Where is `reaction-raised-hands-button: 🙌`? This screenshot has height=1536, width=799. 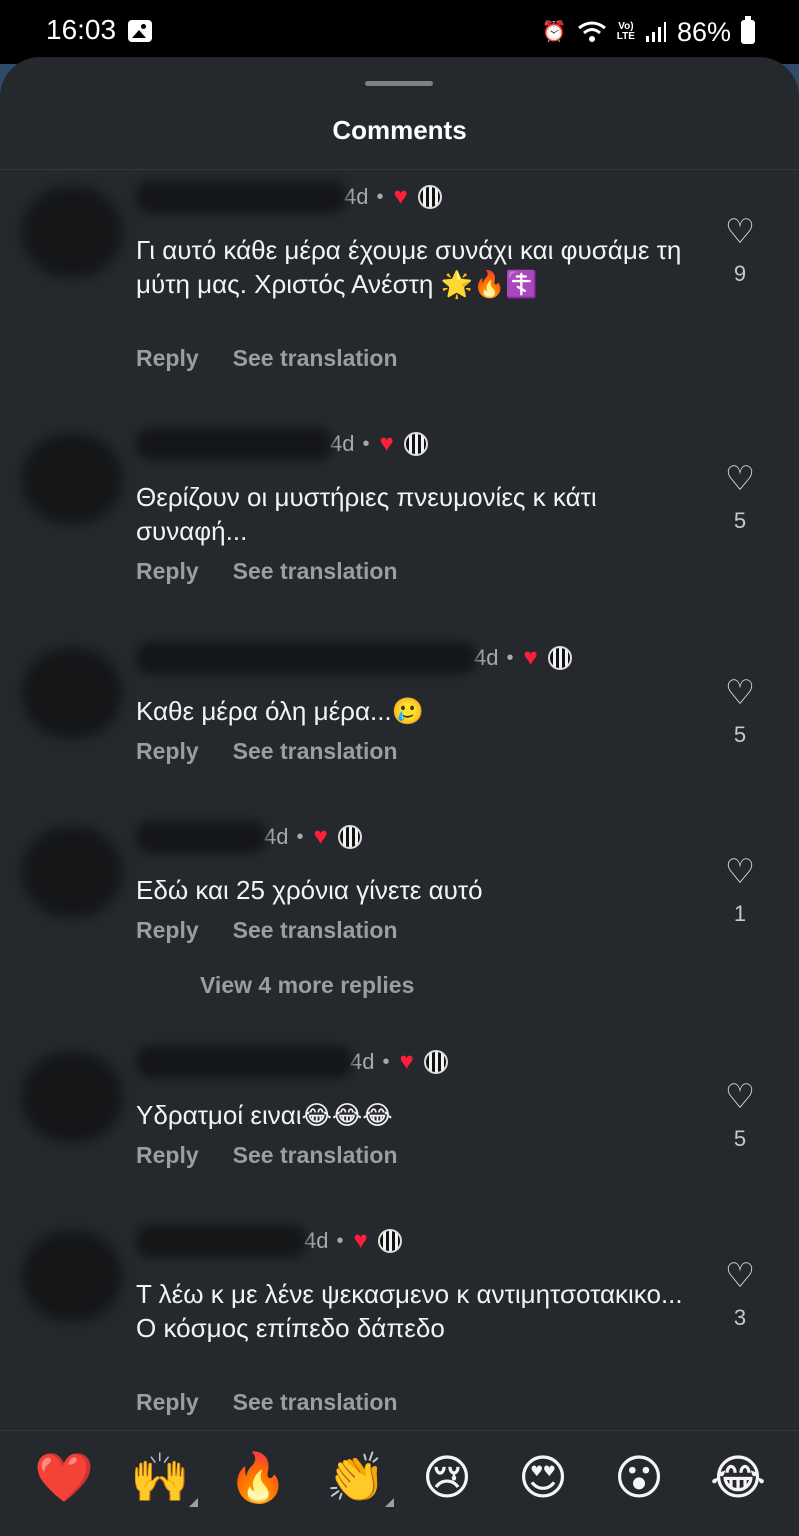 reaction-raised-hands-button: 🙌 is located at coordinates (164, 1481).